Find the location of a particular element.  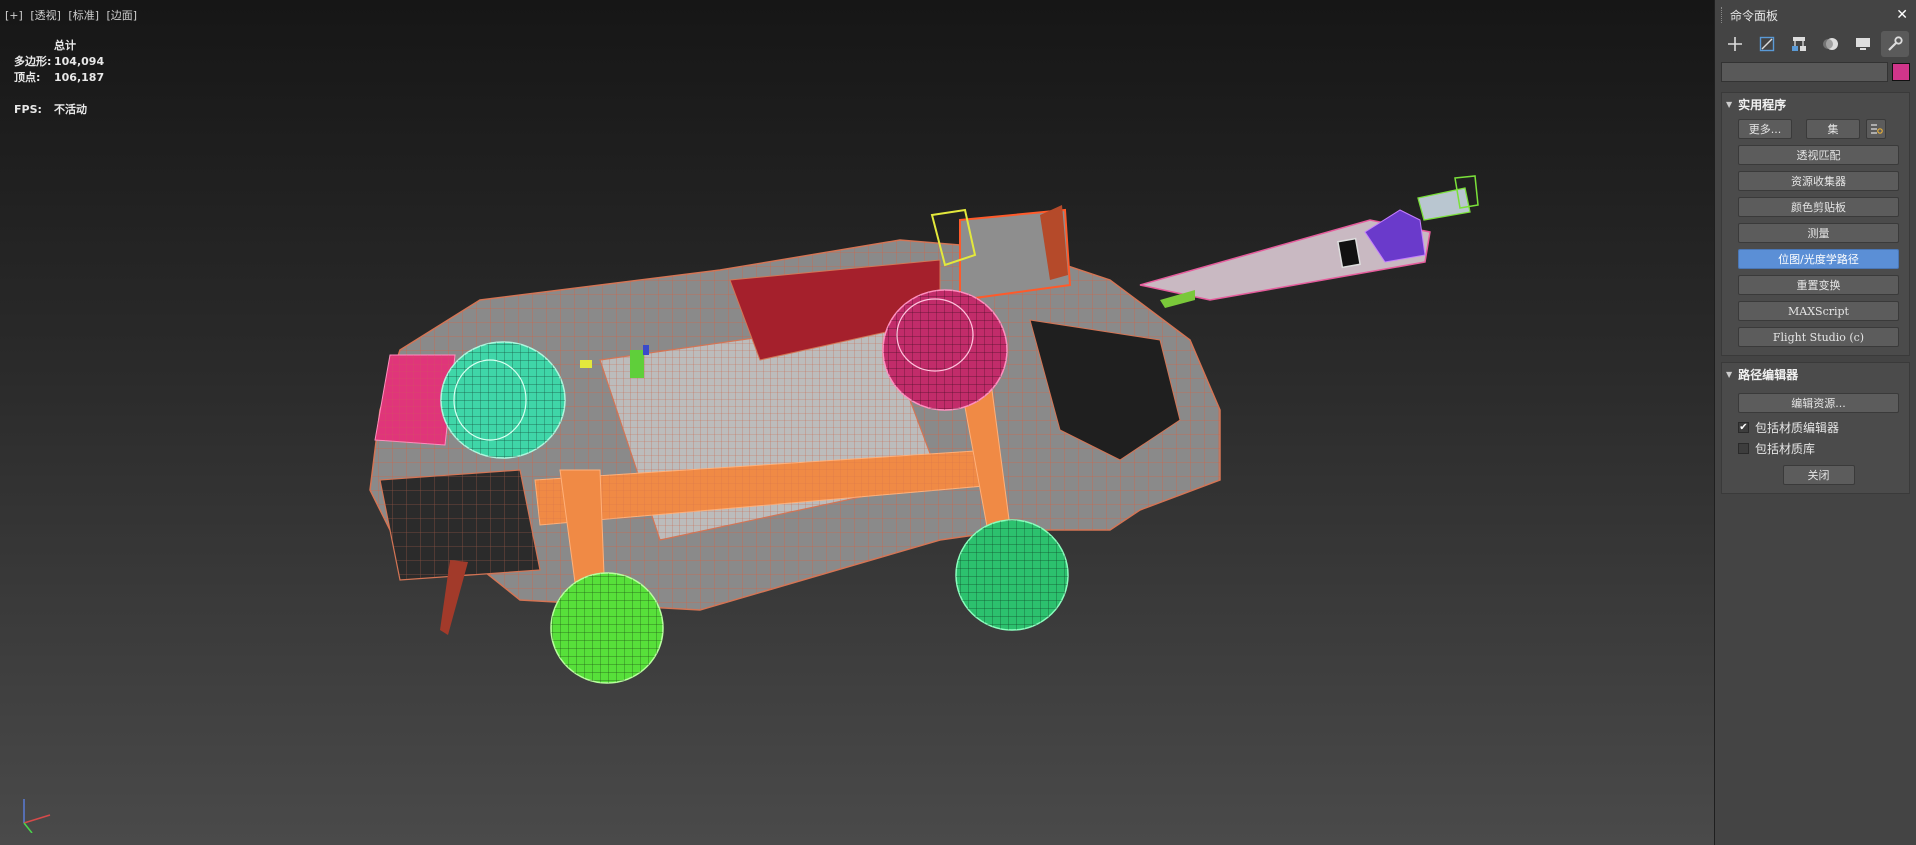

create-icon is located at coordinates (1735, 44).